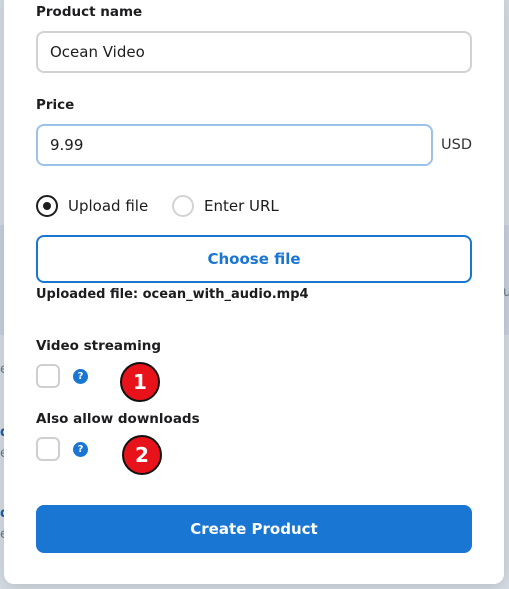 The height and width of the screenshot is (589, 509). Describe the element at coordinates (80, 449) in the screenshot. I see `allow-downloads-help-icon: ?` at that location.